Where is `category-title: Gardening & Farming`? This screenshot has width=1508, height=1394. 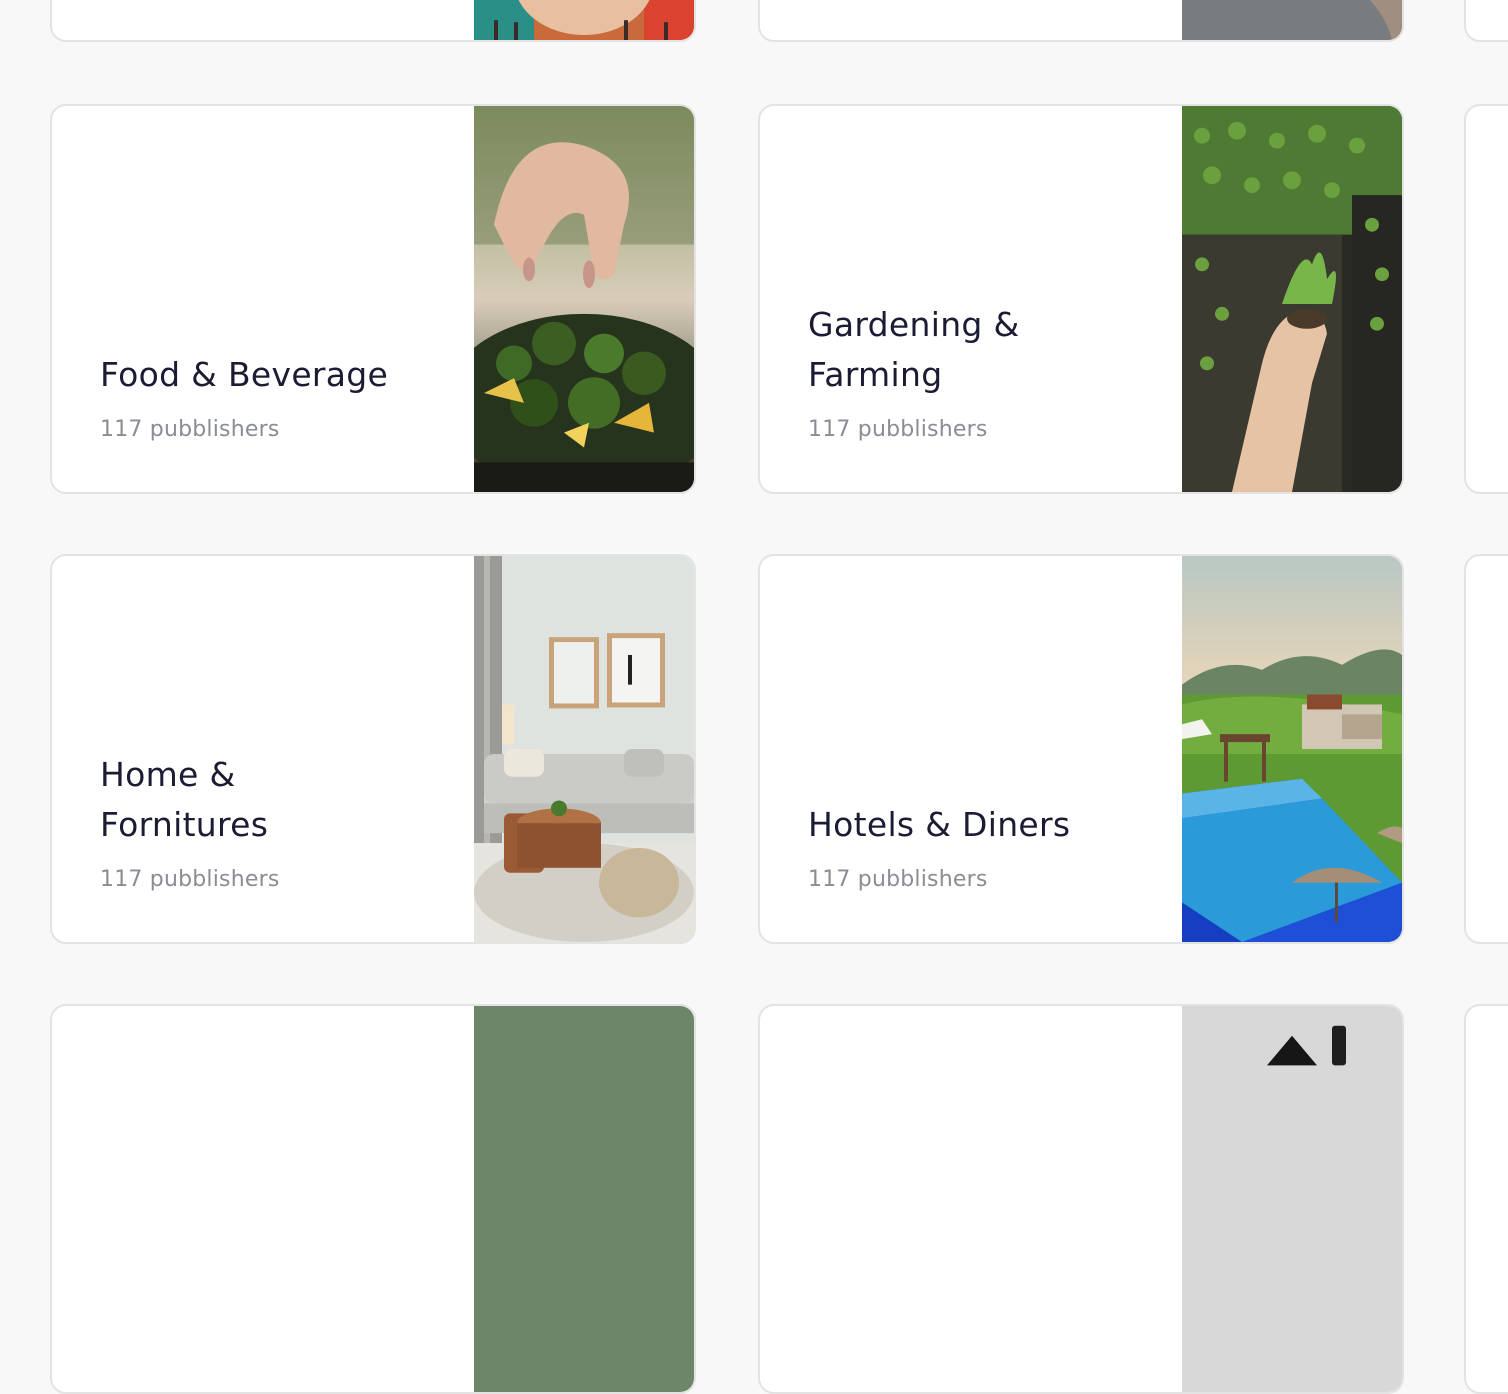
category-title: Gardening & Farming is located at coordinates (914, 349).